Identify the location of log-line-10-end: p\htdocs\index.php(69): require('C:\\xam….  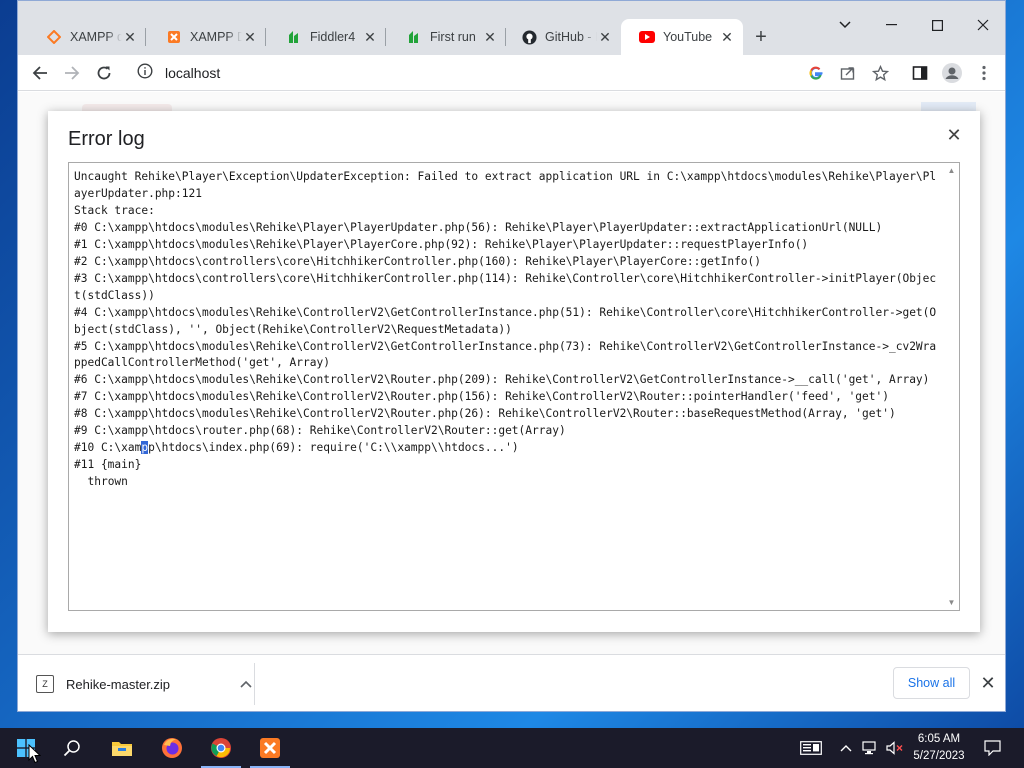
(333, 448).